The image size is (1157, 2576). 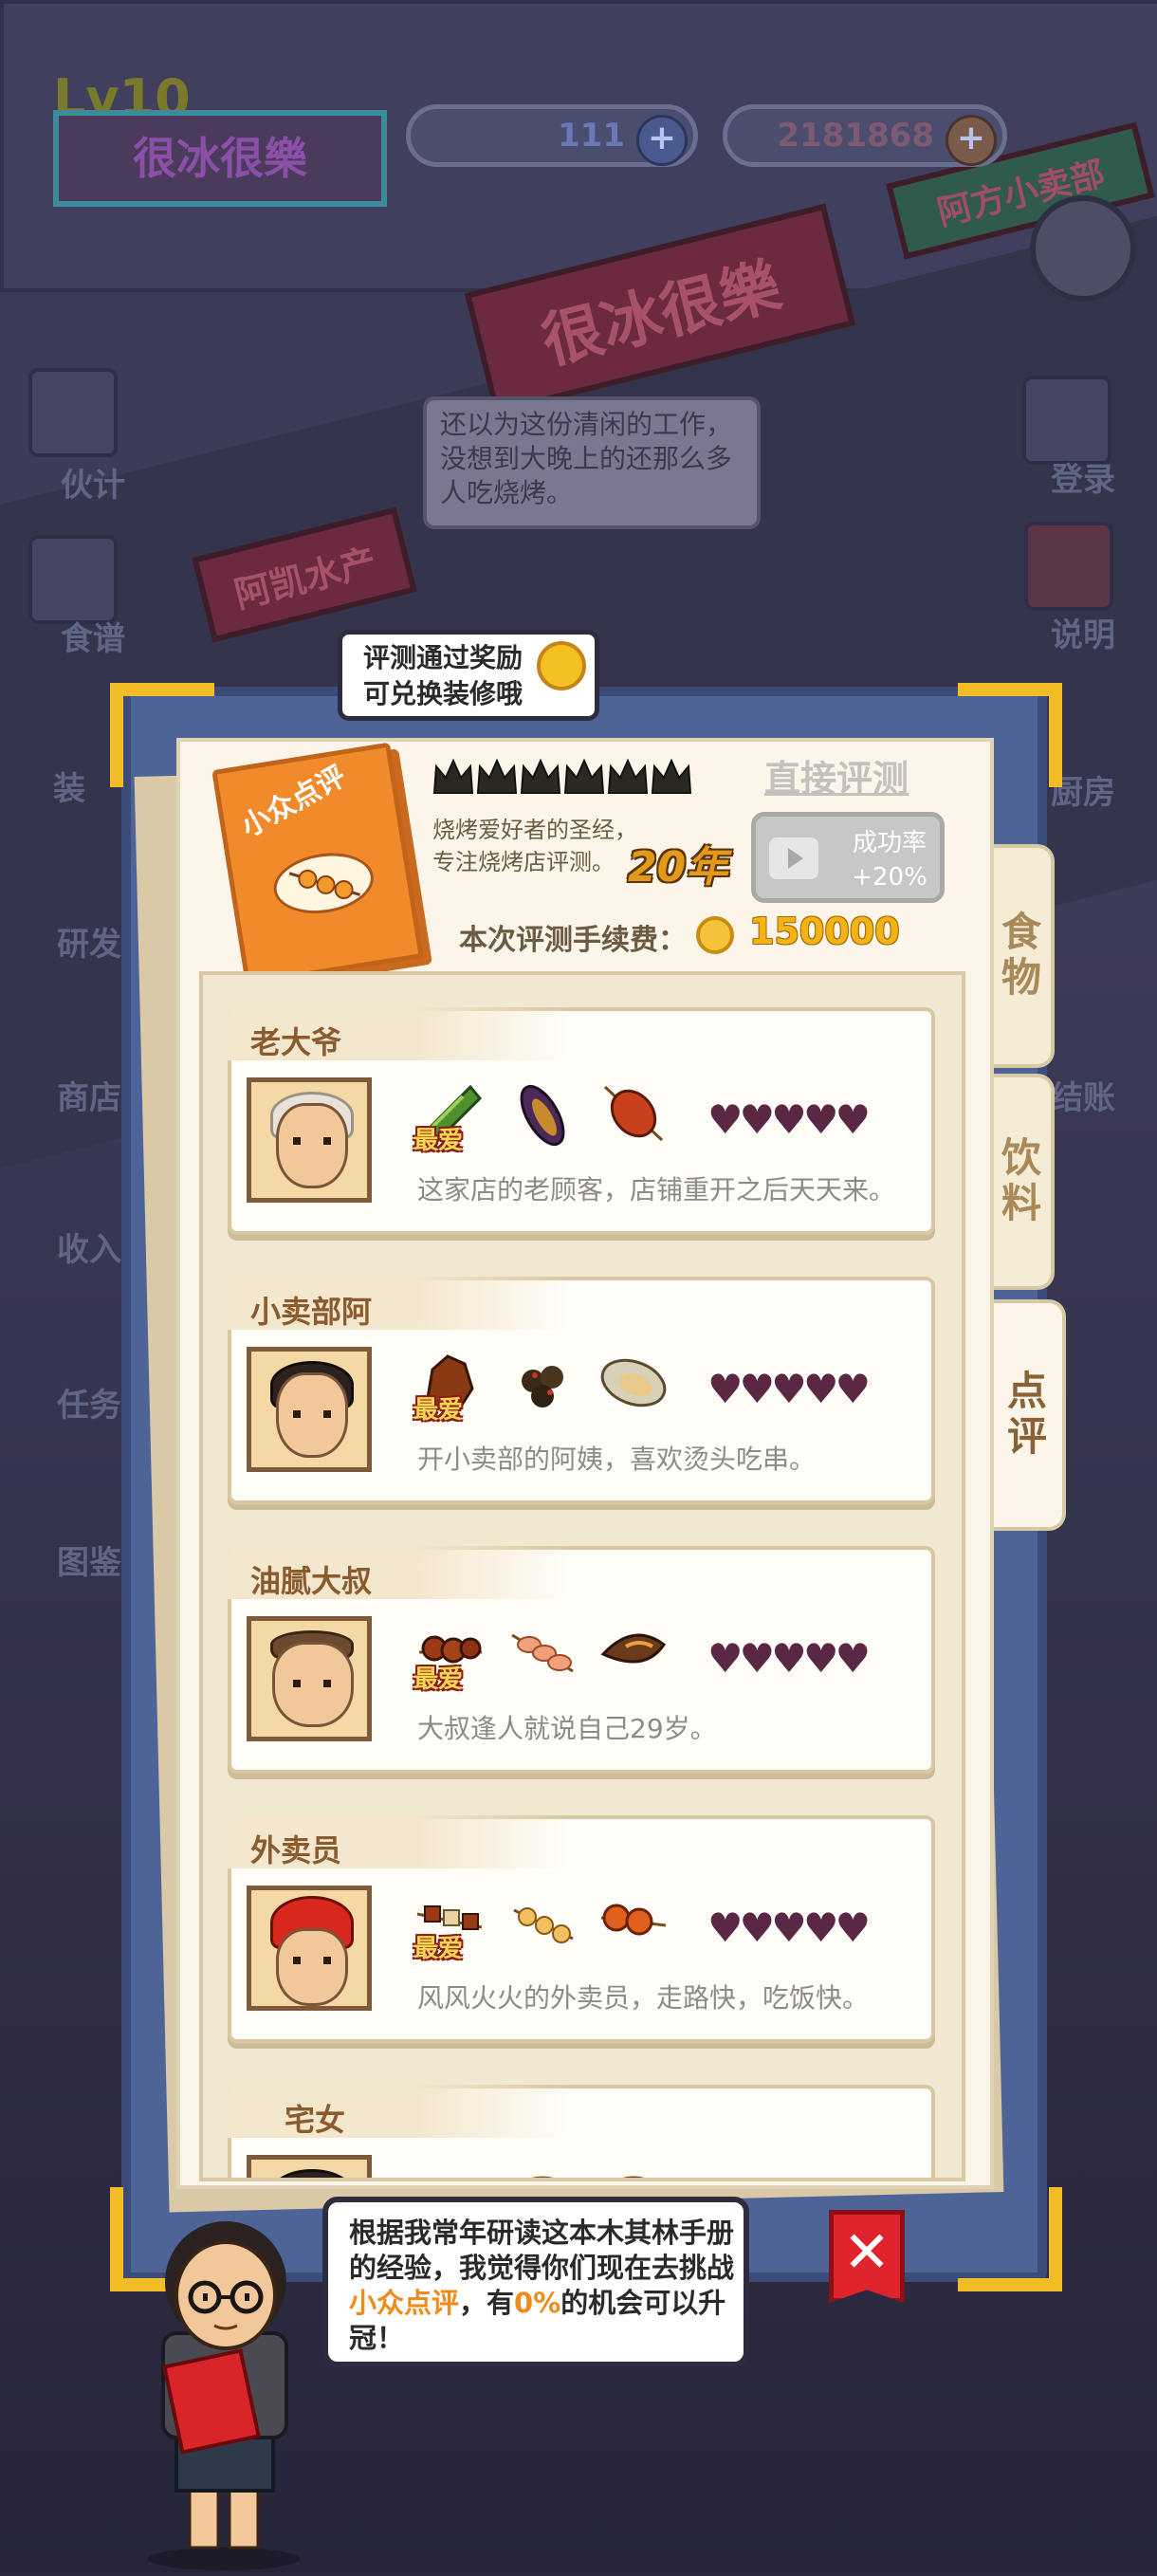 What do you see at coordinates (296, 1042) in the screenshot?
I see `reviewer-name: 老大爷` at bounding box center [296, 1042].